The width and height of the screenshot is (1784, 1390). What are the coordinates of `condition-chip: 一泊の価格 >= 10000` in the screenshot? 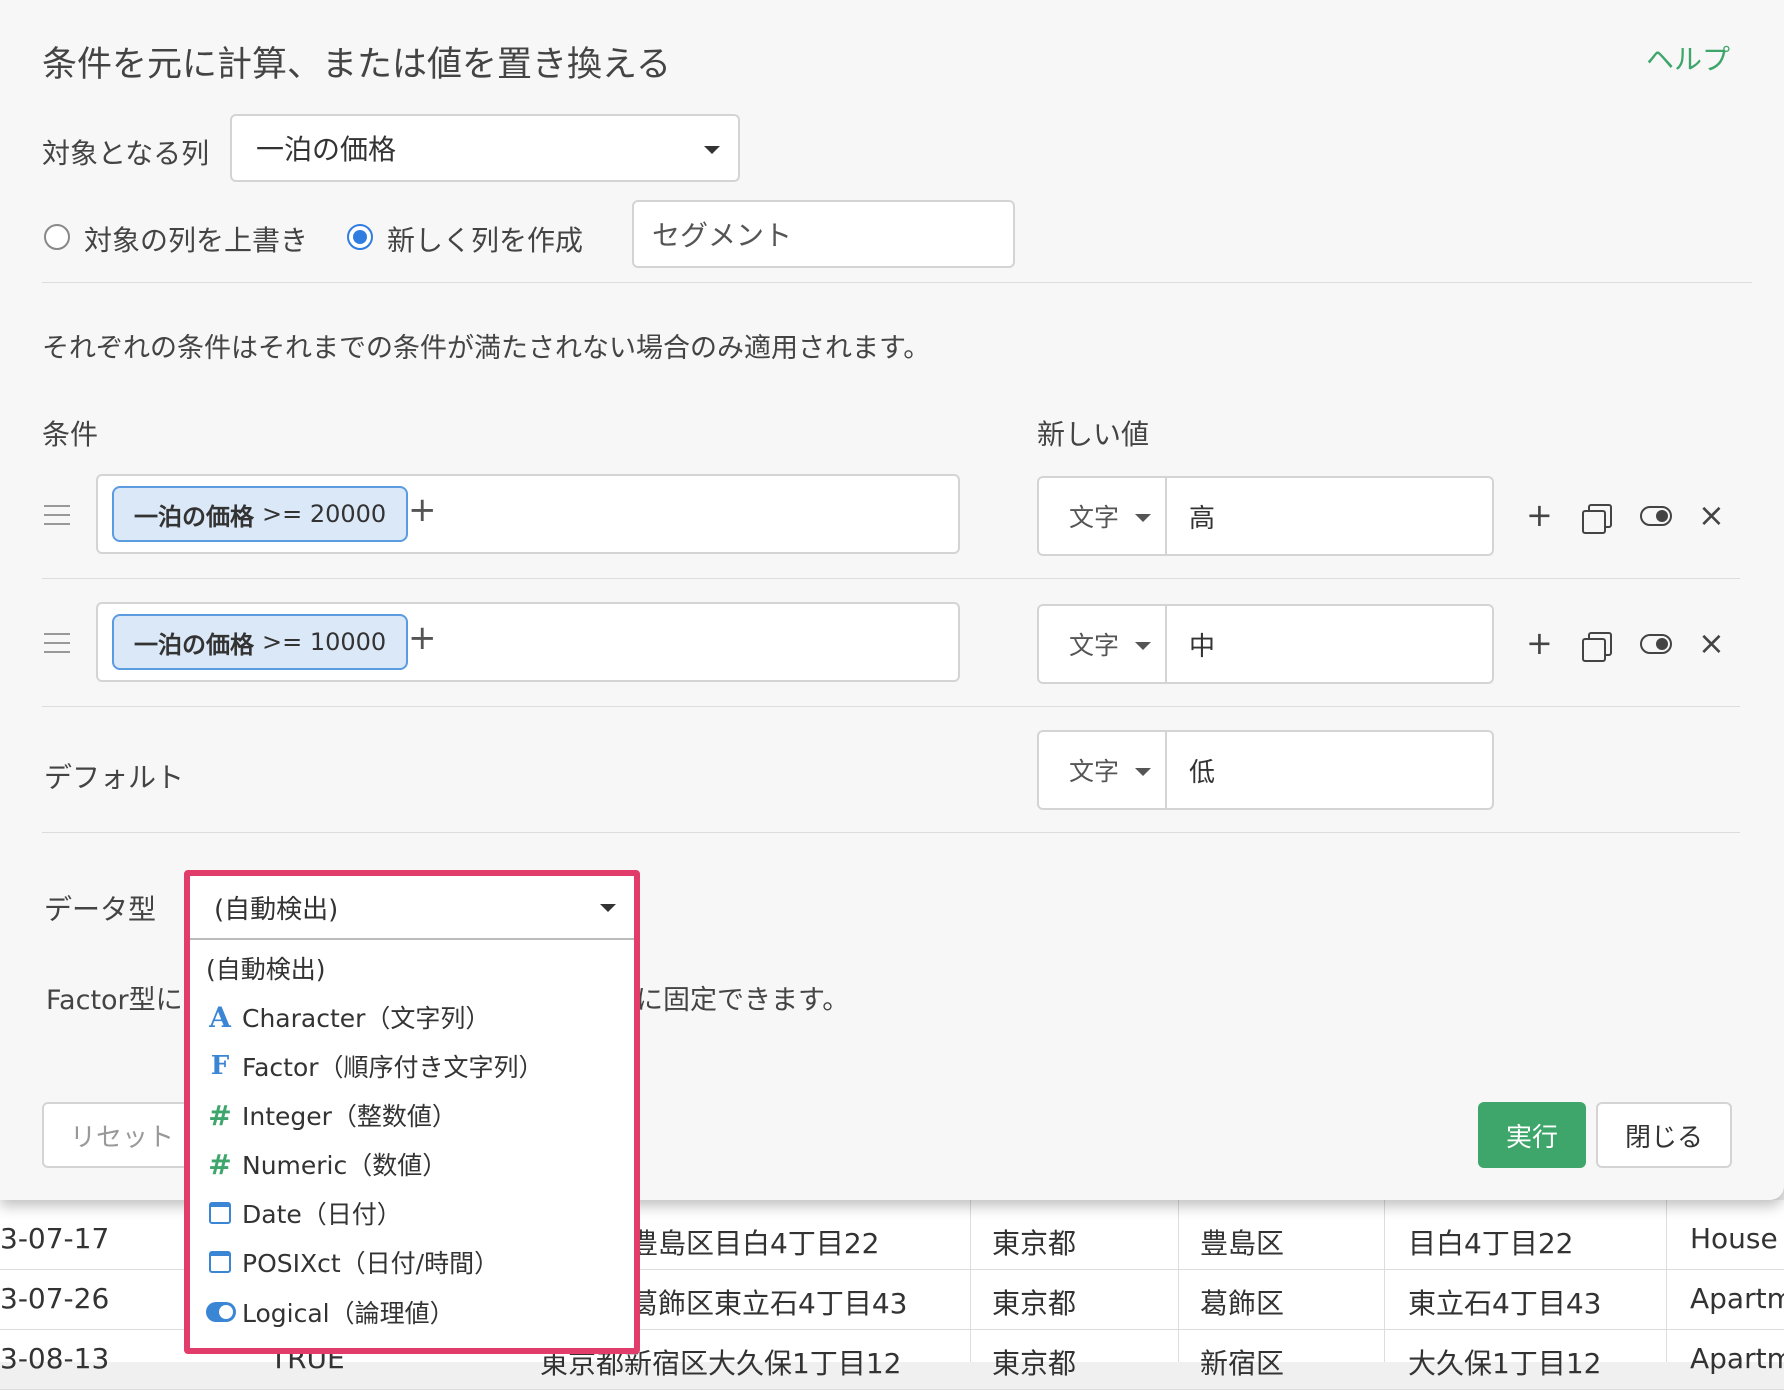 It's located at (260, 642).